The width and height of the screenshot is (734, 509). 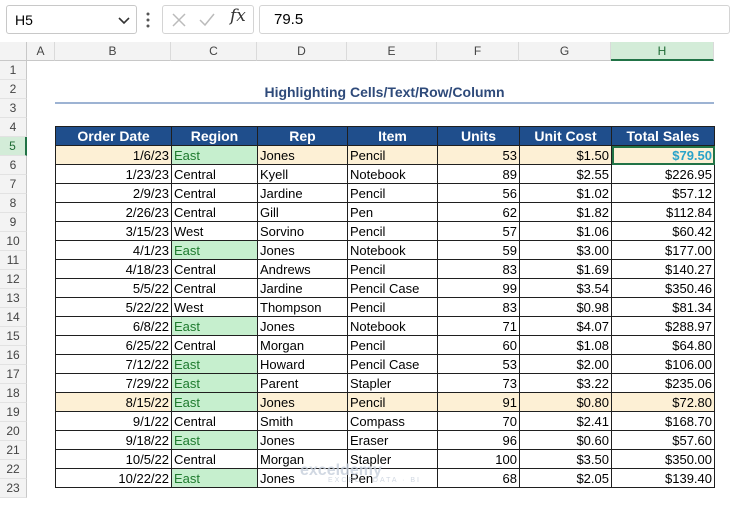 What do you see at coordinates (302, 212) in the screenshot?
I see `table-cell: Gill` at bounding box center [302, 212].